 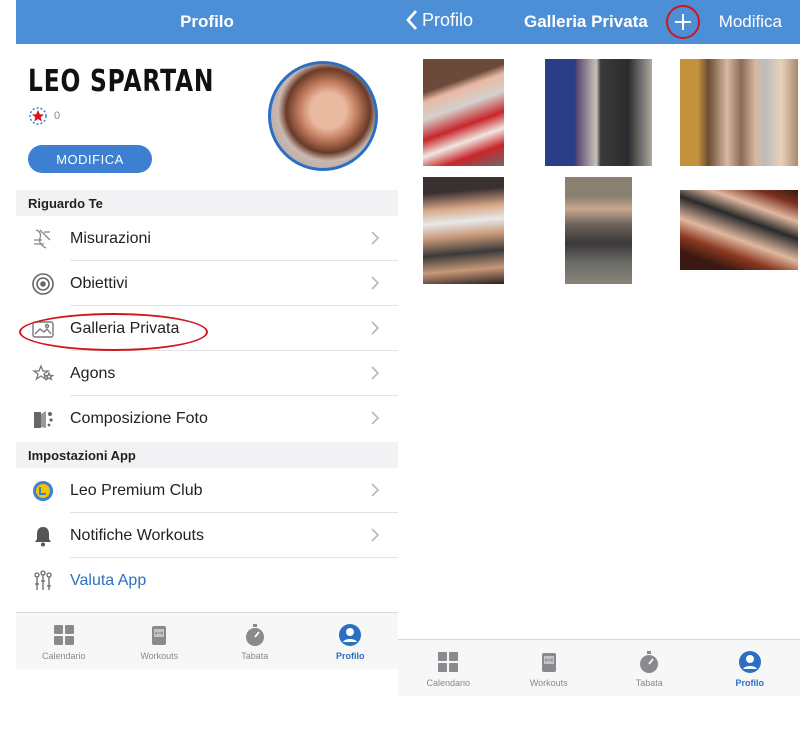 What do you see at coordinates (90, 159) in the screenshot?
I see `edit-profile-button: MODIFICA` at bounding box center [90, 159].